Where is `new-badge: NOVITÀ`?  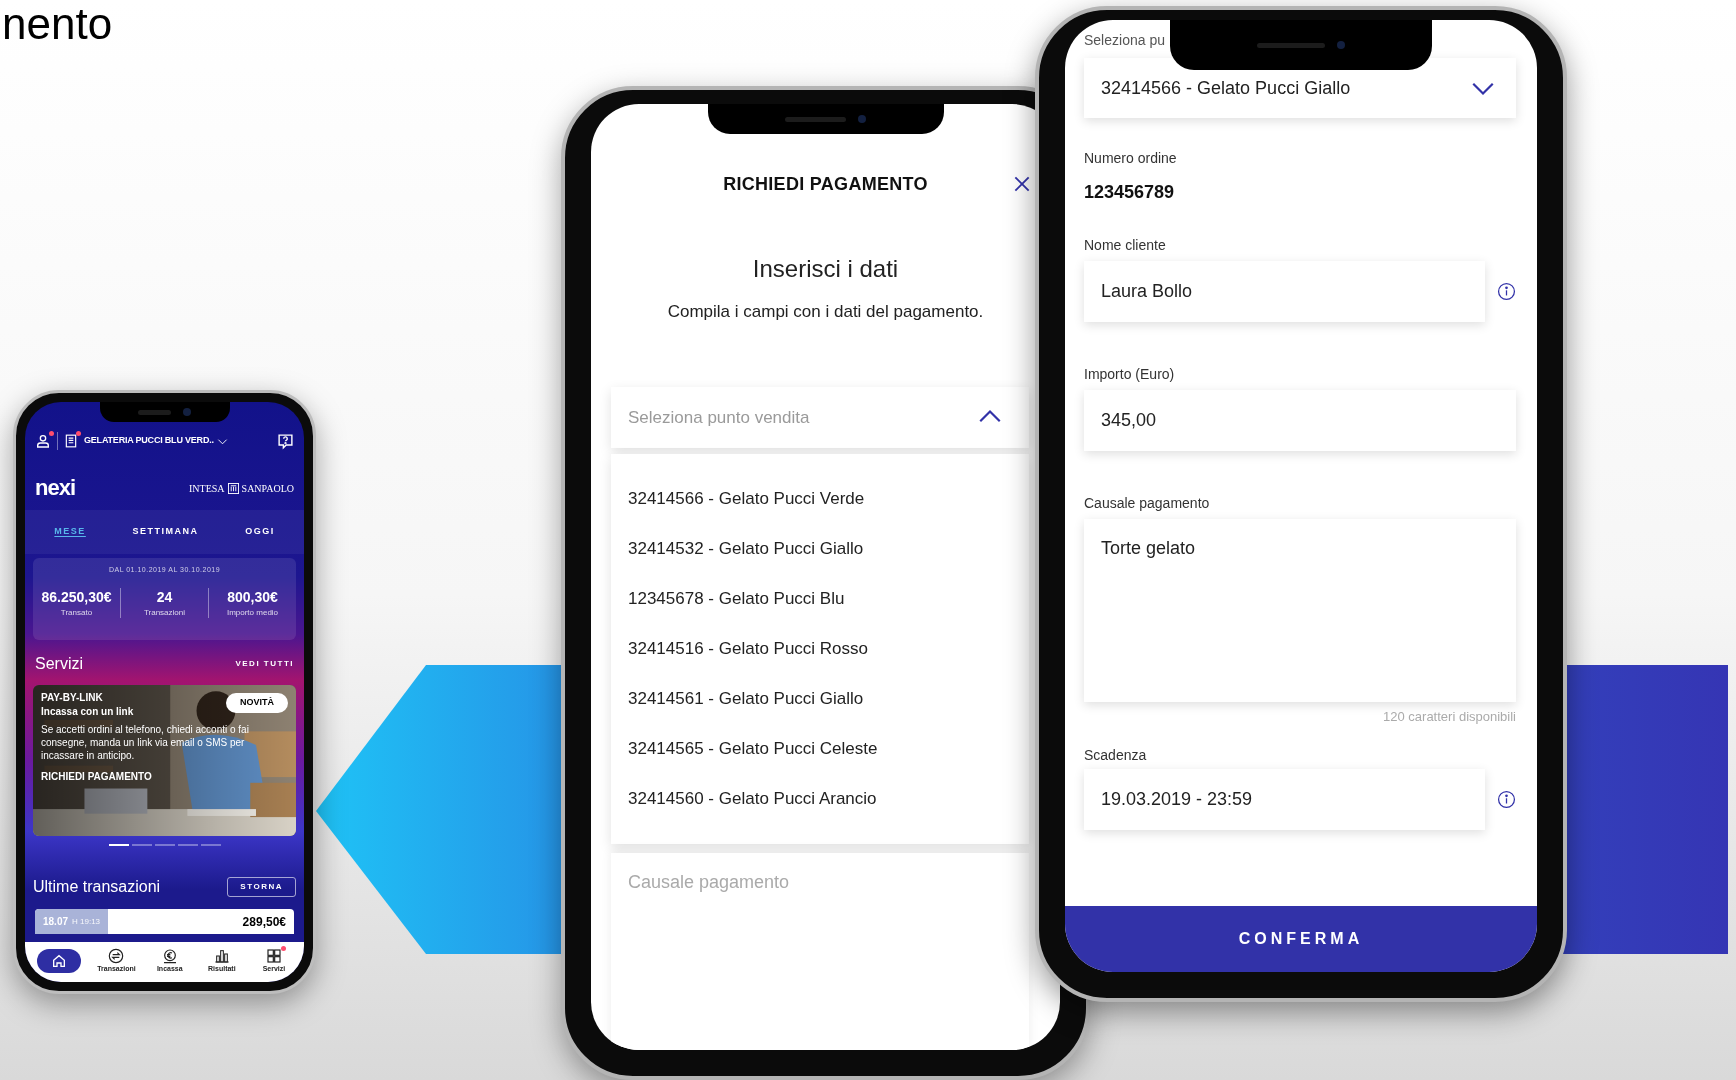
new-badge: NOVITÀ is located at coordinates (257, 703).